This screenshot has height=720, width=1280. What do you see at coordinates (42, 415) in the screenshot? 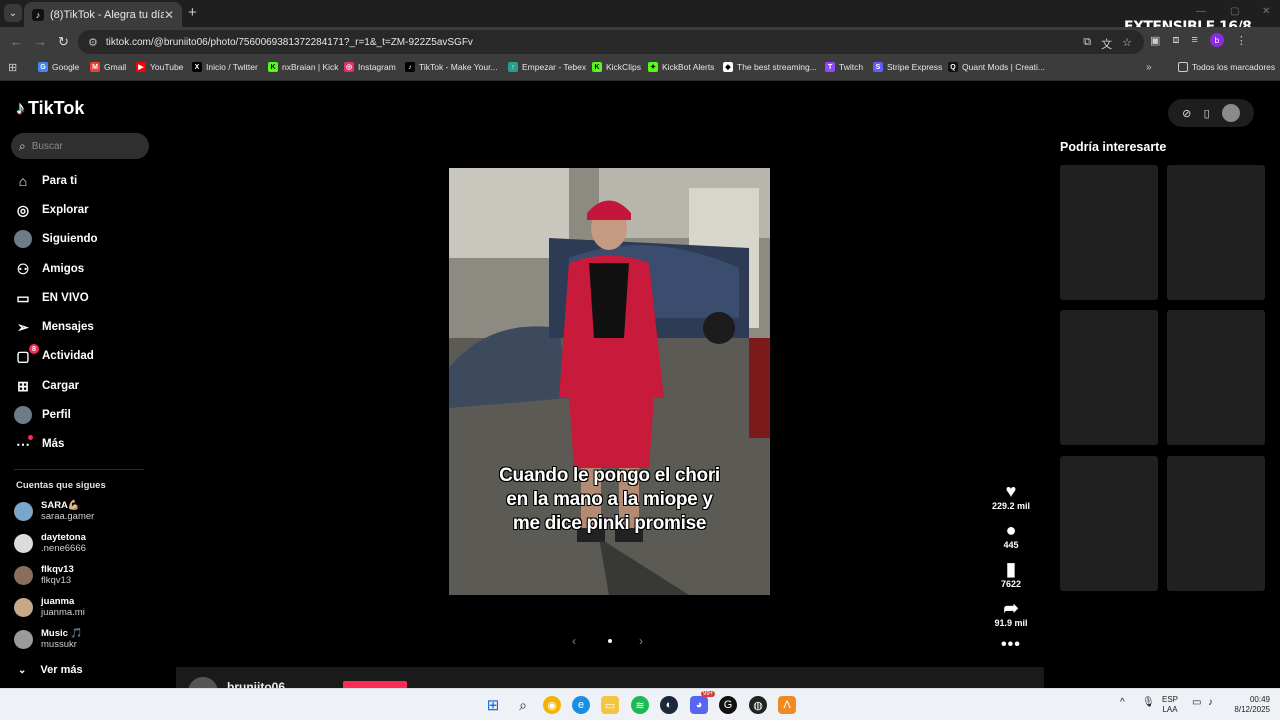
I see `sidebar-item-profile-avatar: ● Perfil` at bounding box center [42, 415].